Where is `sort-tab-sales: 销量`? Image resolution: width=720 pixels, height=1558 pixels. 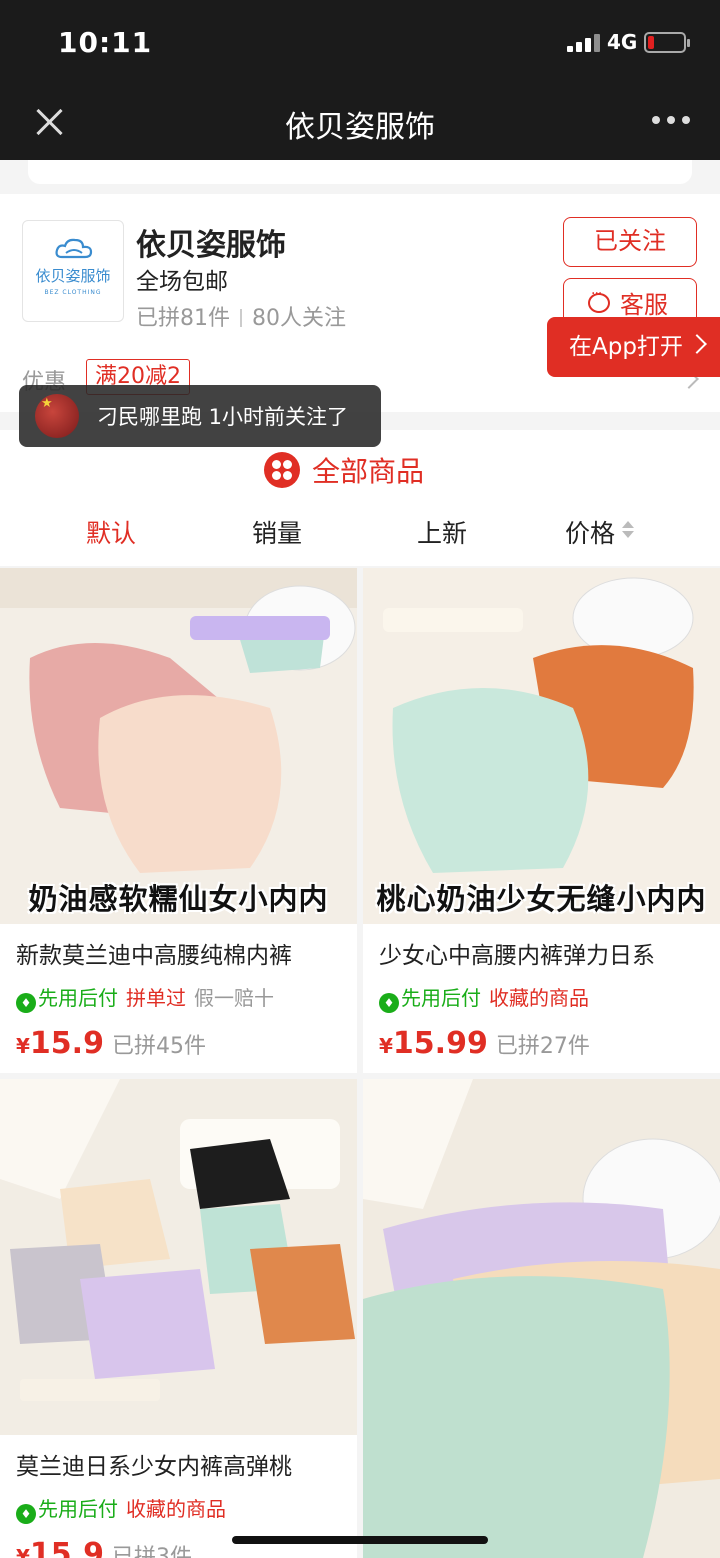
sort-tab-sales: 销量 is located at coordinates (277, 532).